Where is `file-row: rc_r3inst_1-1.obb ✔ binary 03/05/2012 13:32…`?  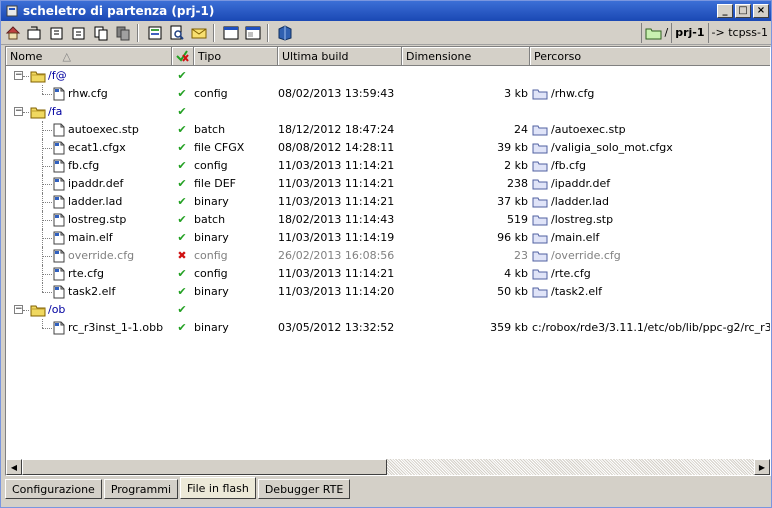
file-row: rc_r3inst_1-1.obb ✔ binary 03/05/2012 13:32… is located at coordinates (388, 328).